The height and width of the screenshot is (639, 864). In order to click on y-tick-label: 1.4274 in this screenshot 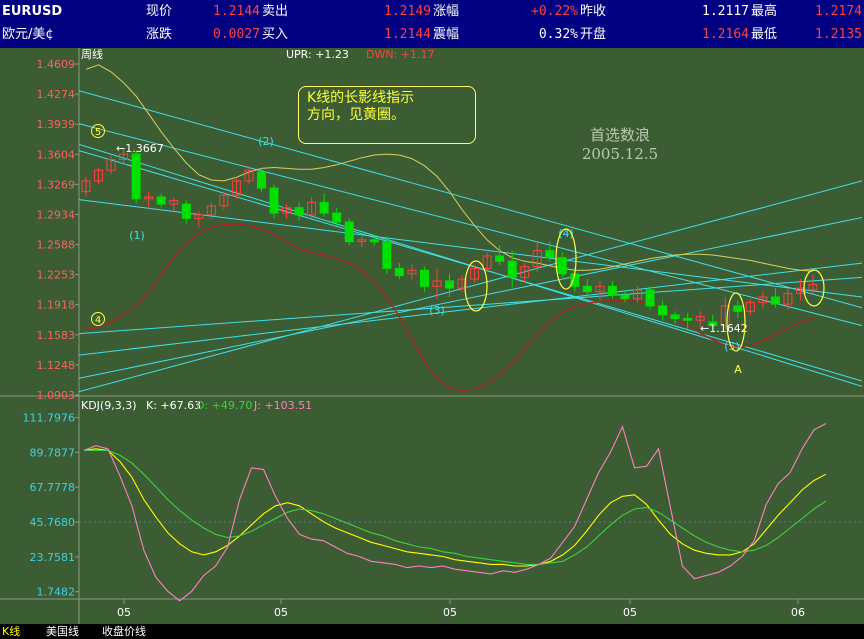, I will do `click(56, 94)`.